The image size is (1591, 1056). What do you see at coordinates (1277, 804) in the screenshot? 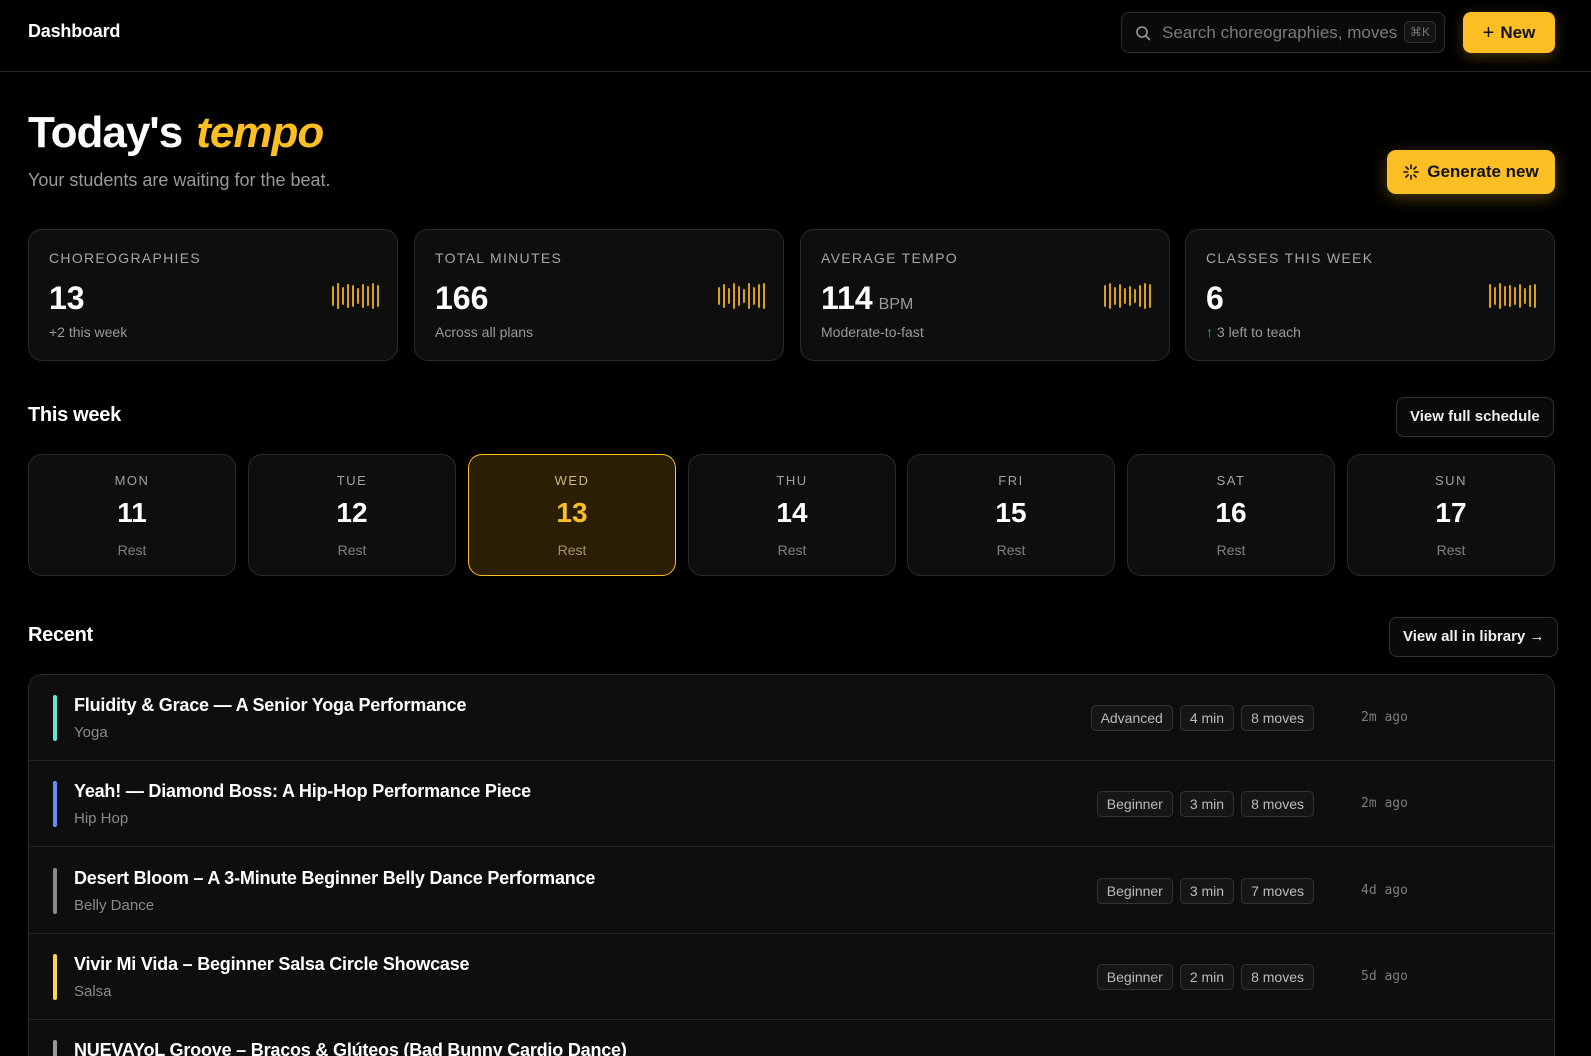
I see `moves-badge: 8 moves` at bounding box center [1277, 804].